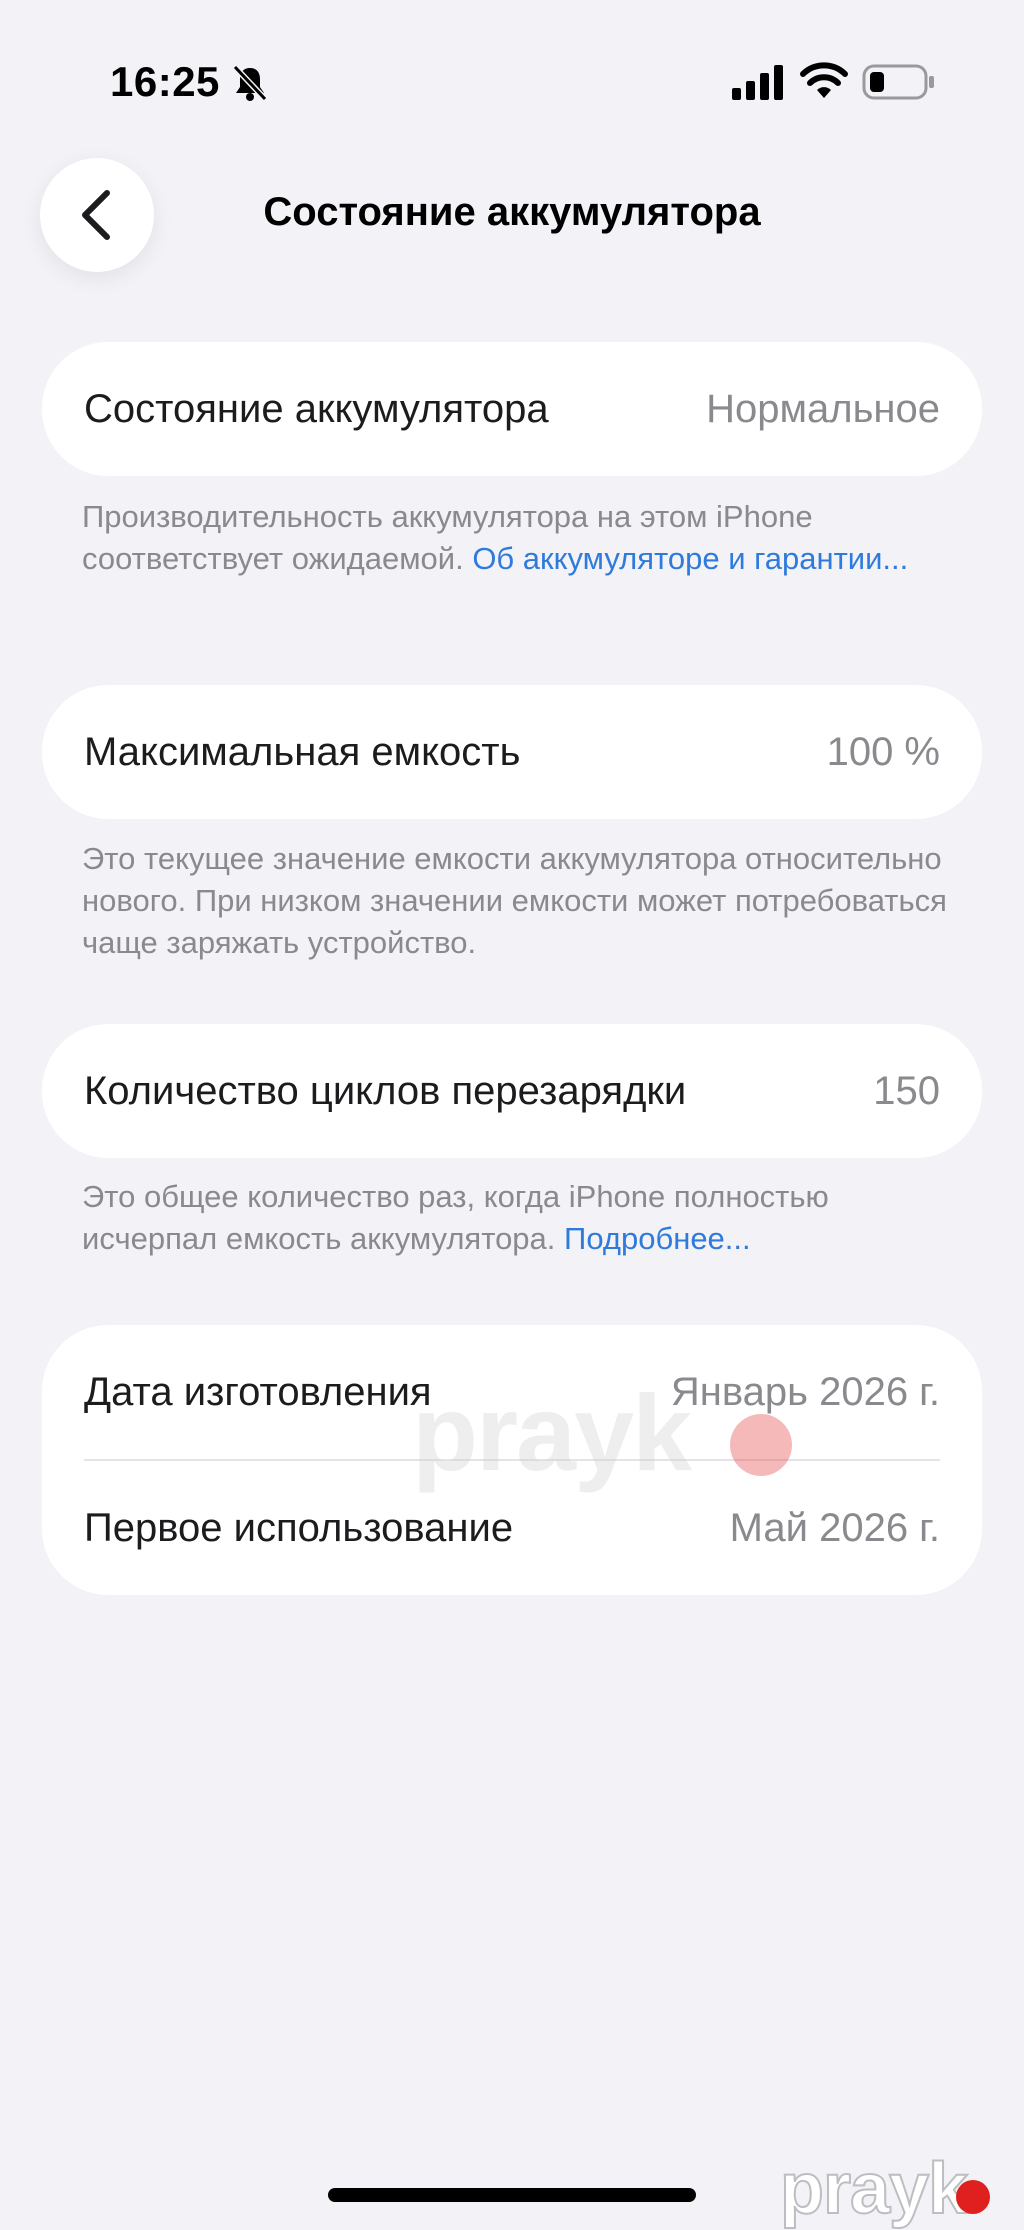 The height and width of the screenshot is (2230, 1024). Describe the element at coordinates (761, 1445) in the screenshot. I see `watermark-dot` at that location.